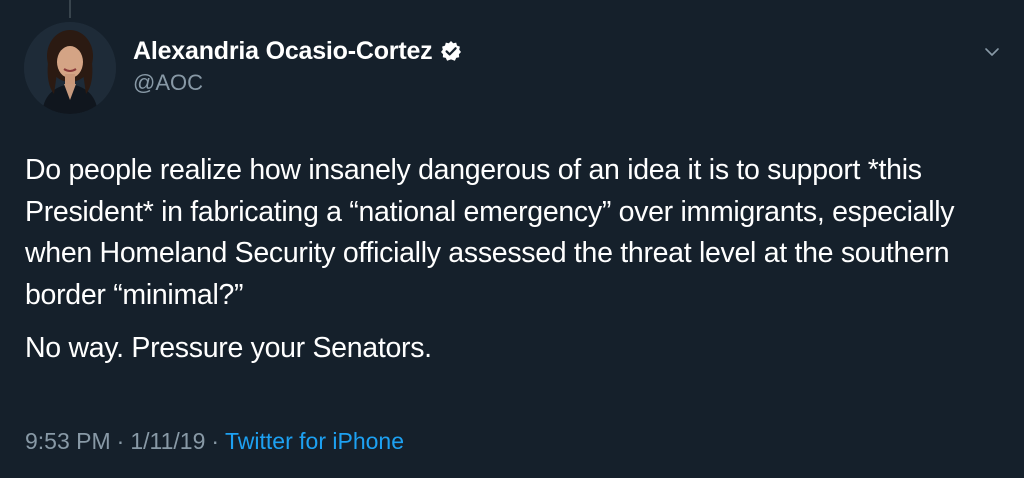  I want to click on tweet-paragraph: No way. Pressure your Senators., so click(228, 348).